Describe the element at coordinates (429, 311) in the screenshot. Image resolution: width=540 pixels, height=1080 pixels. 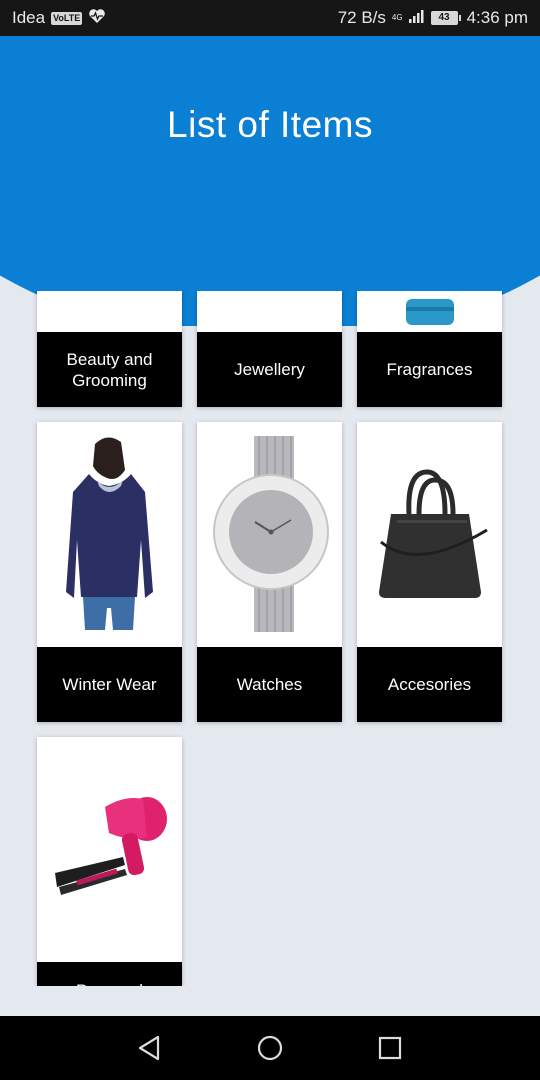
I see `perfume-bottle-icon` at that location.